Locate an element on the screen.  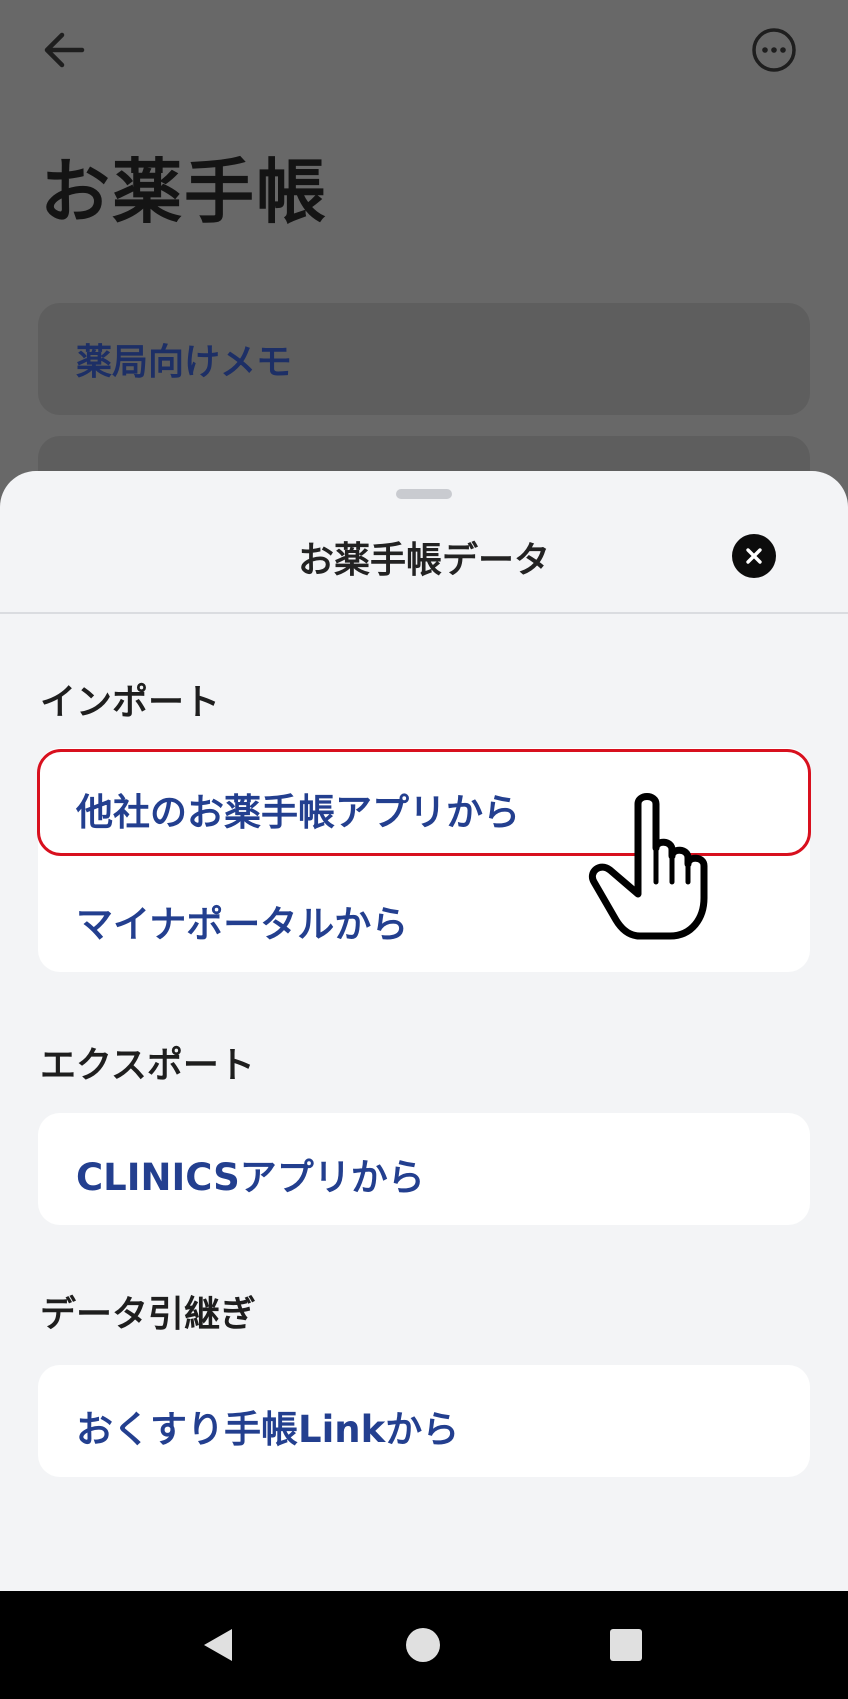
close-icon is located at coordinates (754, 556).